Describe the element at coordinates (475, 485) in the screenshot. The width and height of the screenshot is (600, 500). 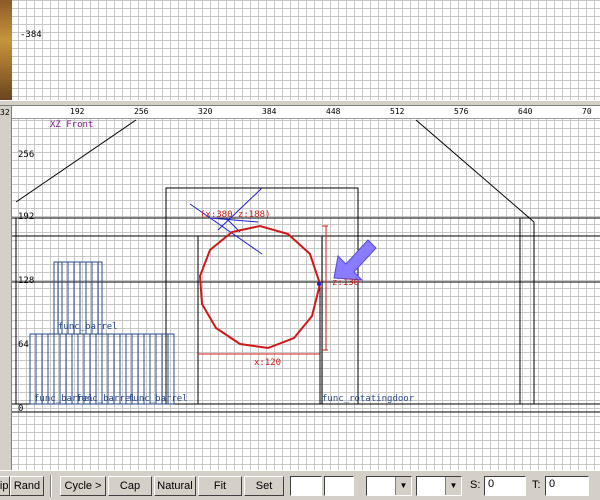
I see `s-label: S:` at that location.